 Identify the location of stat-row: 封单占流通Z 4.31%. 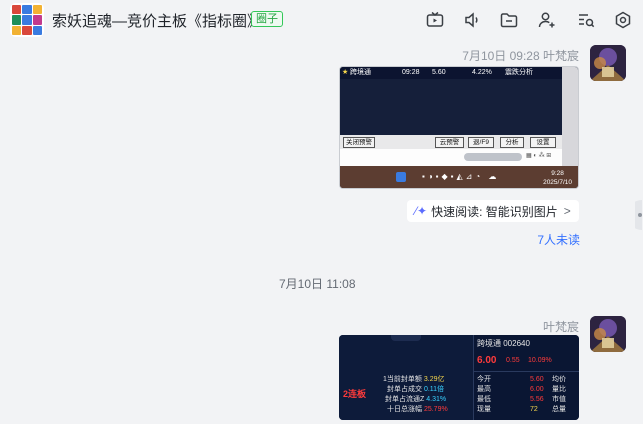
(416, 399).